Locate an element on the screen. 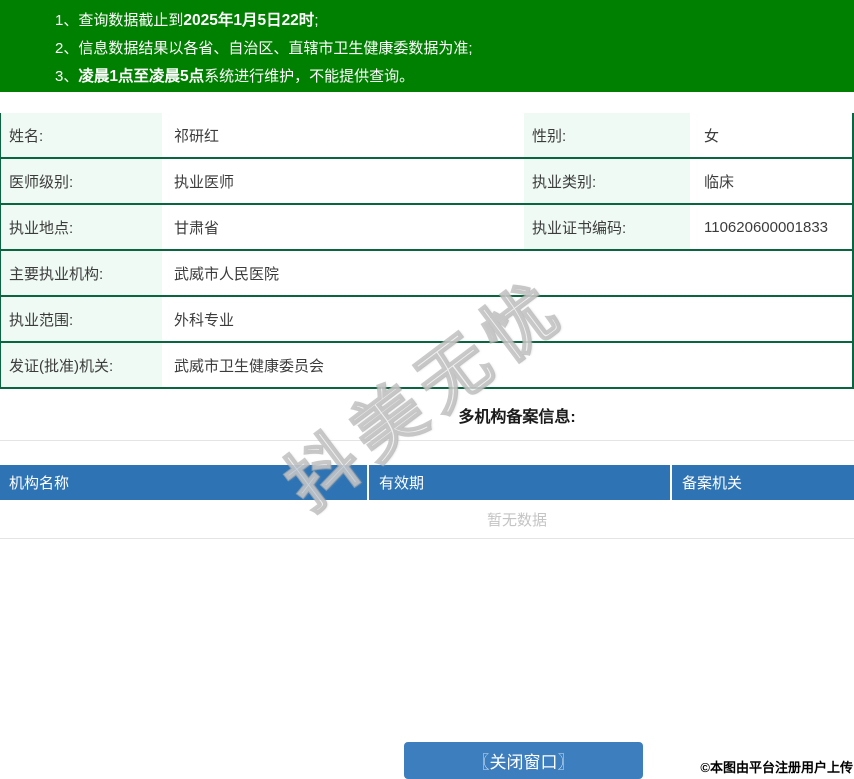 The width and height of the screenshot is (854, 779). info-row-main-institution: 主要执业机构: 武威市人民医院 is located at coordinates (426, 274).